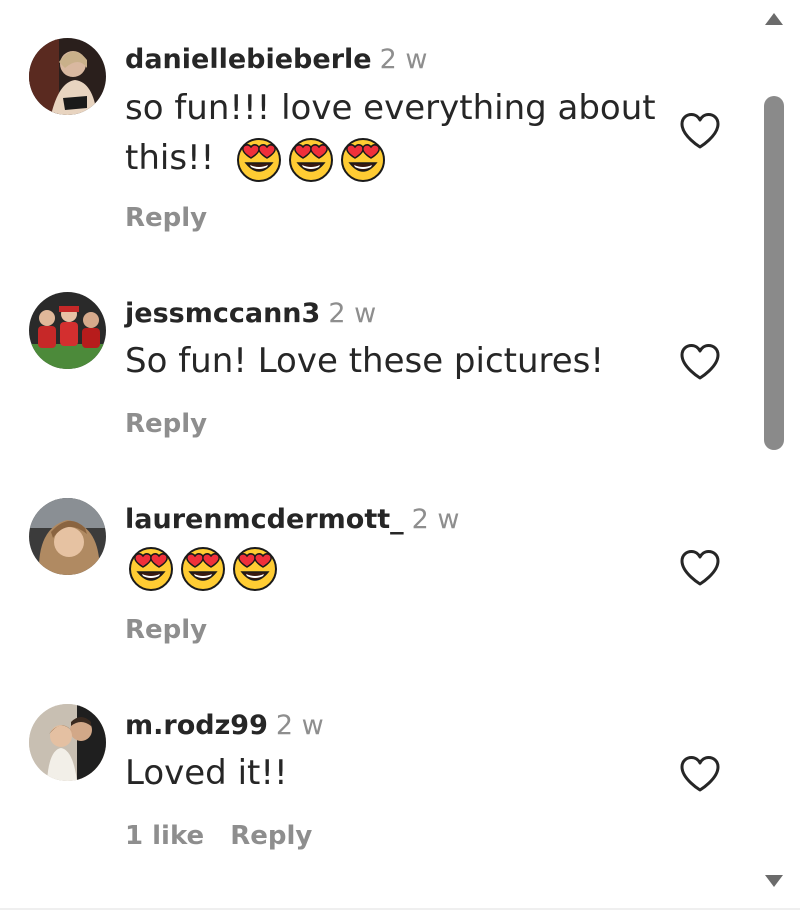  Describe the element at coordinates (397, 567) in the screenshot. I see `comment-text` at that location.